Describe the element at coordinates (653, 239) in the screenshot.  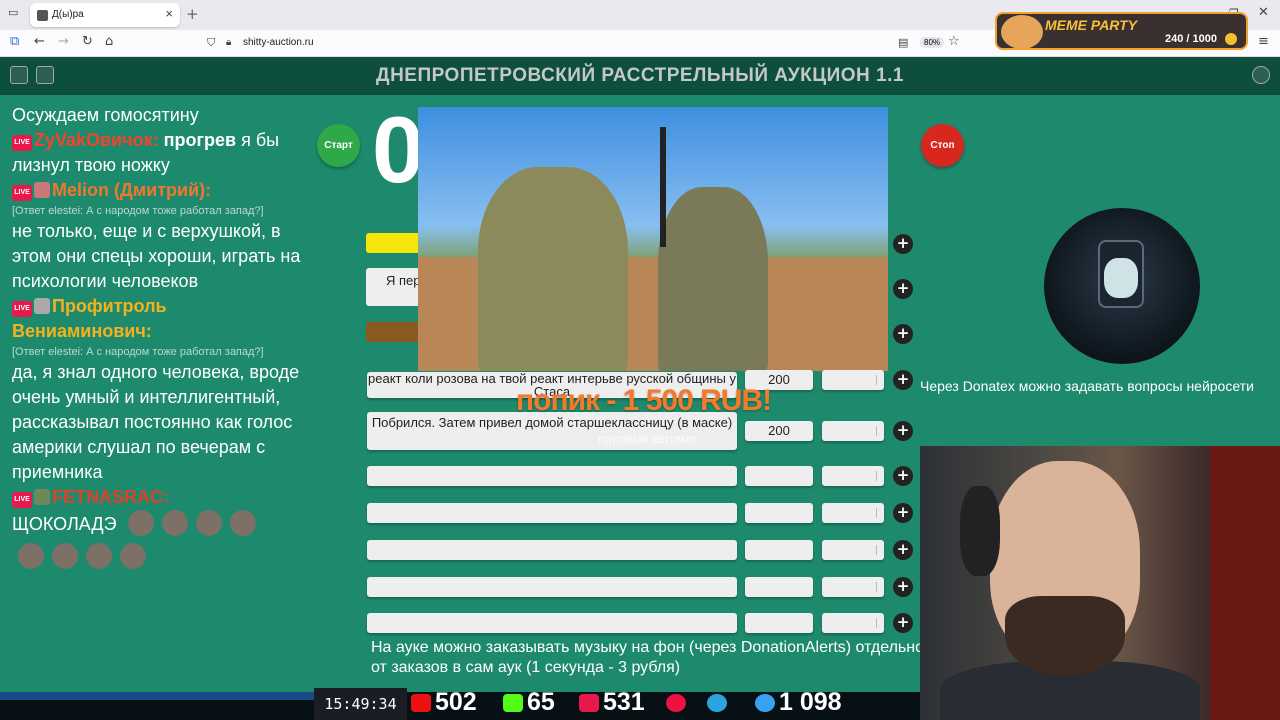
I see `video-overlay` at that location.